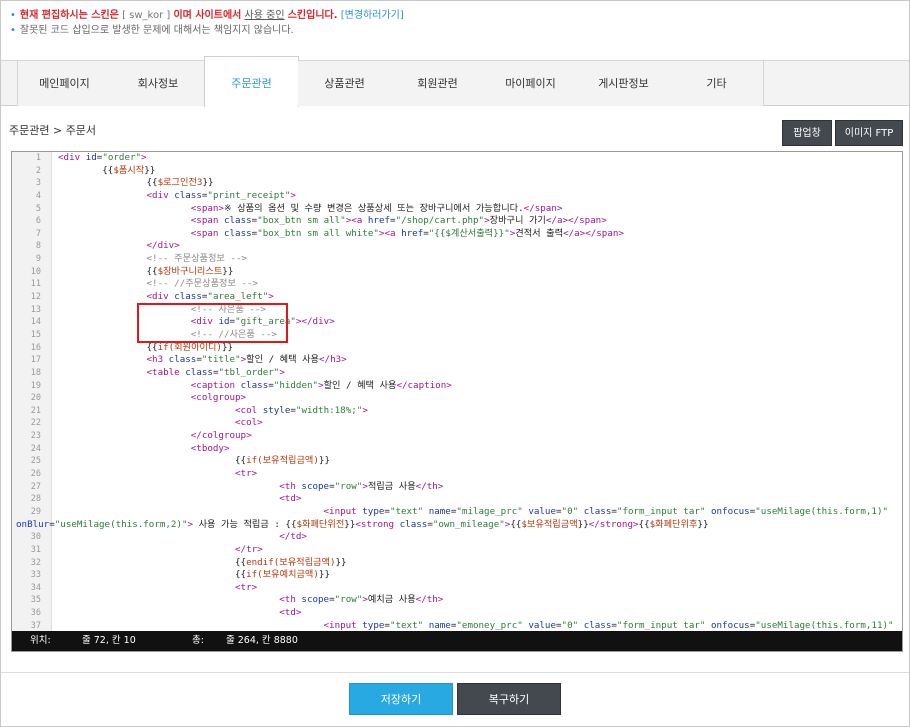 Image resolution: width=910 pixels, height=727 pixels. What do you see at coordinates (237, 600) in the screenshot?
I see `code-line: 35 <th scope="row">예치금 사용</th>` at bounding box center [237, 600].